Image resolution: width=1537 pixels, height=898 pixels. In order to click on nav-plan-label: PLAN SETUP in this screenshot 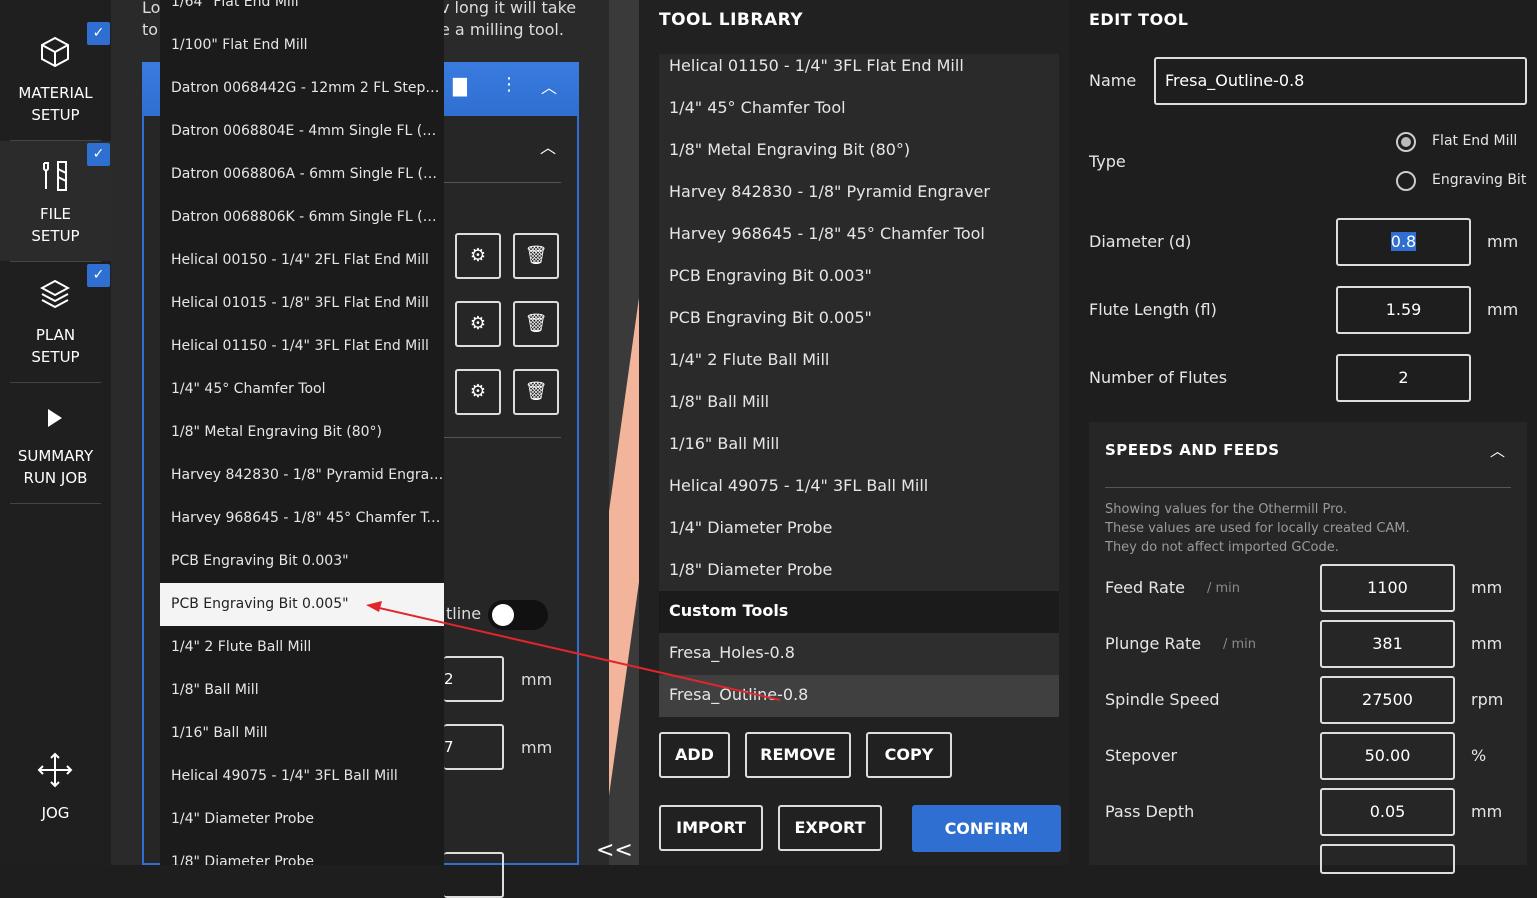, I will do `click(55, 346)`.